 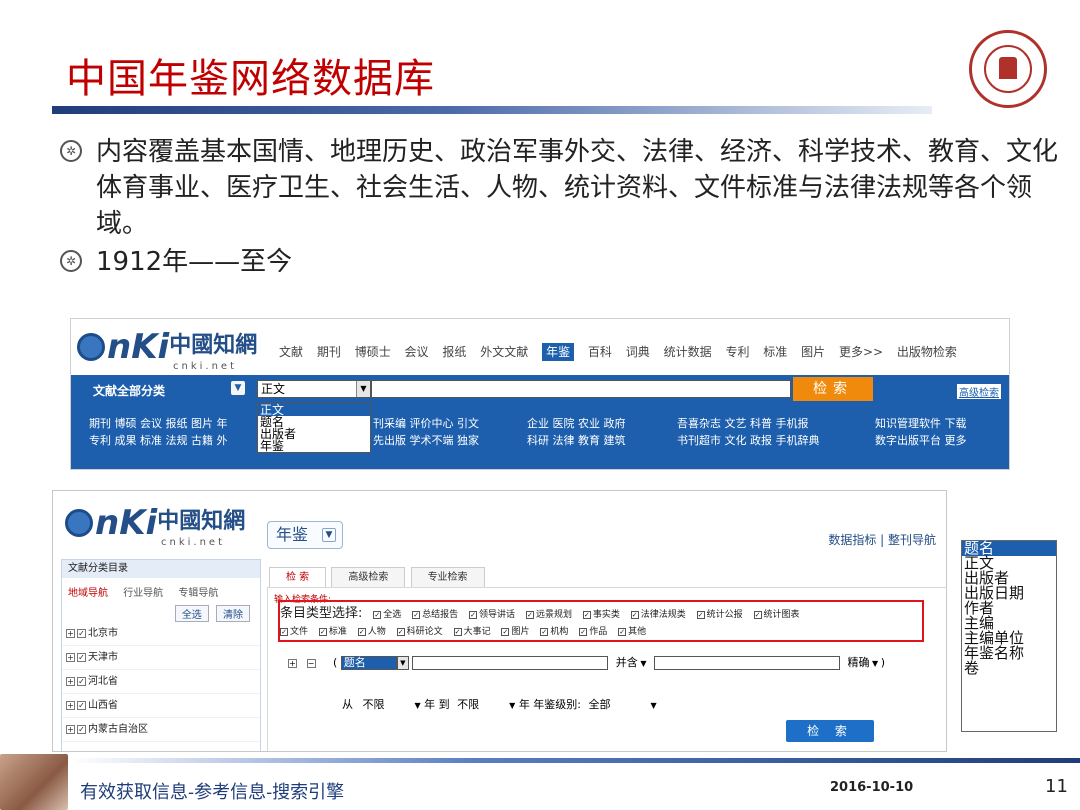 I want to click on field-listbox: 题名 正文 出版者 出版日期 作者 主编 主编单位 年鉴名称 卷, so click(x=1009, y=636).